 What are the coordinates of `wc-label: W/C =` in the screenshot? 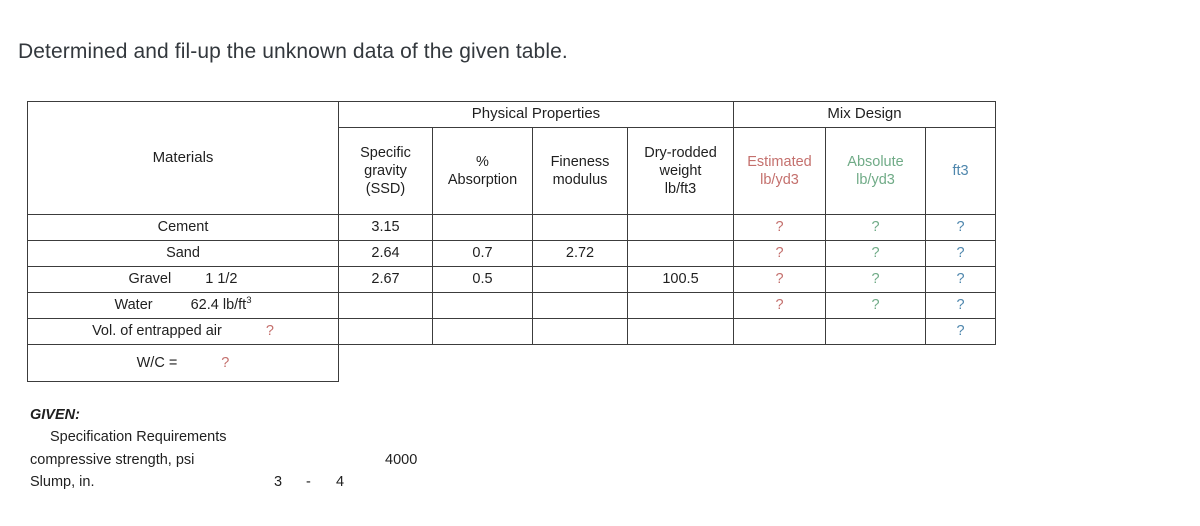 It's located at (157, 362).